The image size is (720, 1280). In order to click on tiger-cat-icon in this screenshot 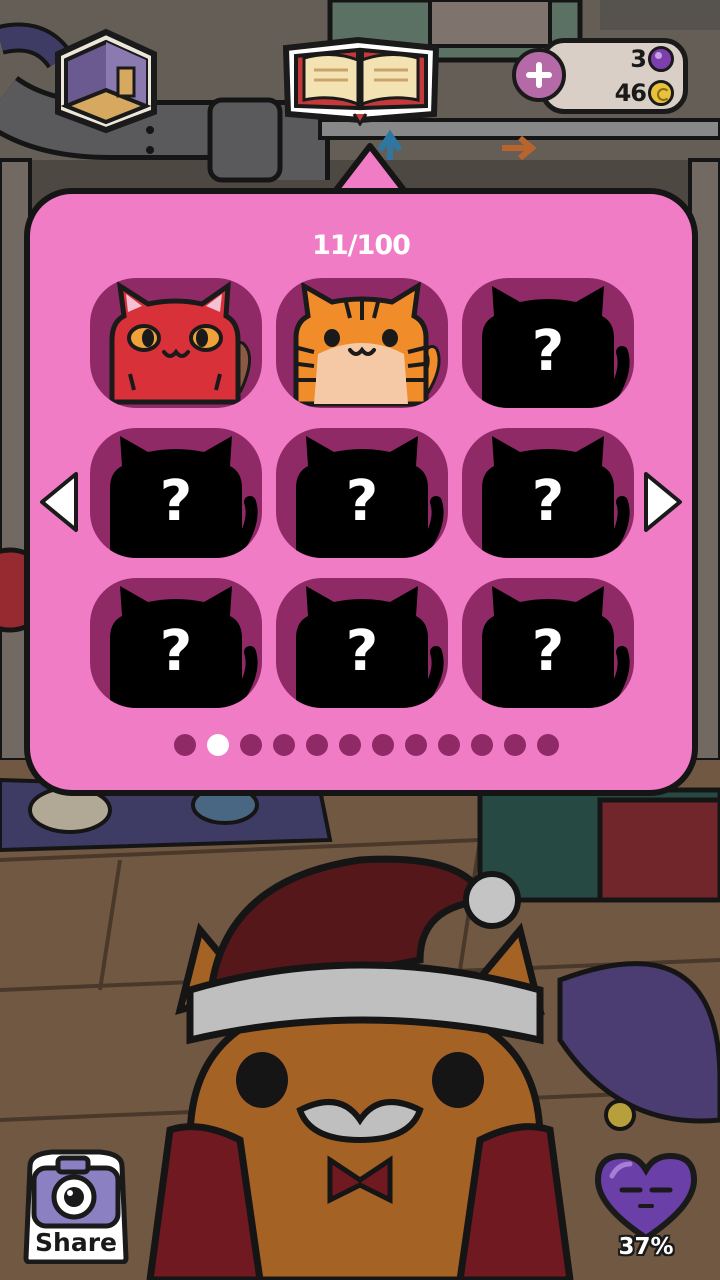, I will do `click(367, 344)`.